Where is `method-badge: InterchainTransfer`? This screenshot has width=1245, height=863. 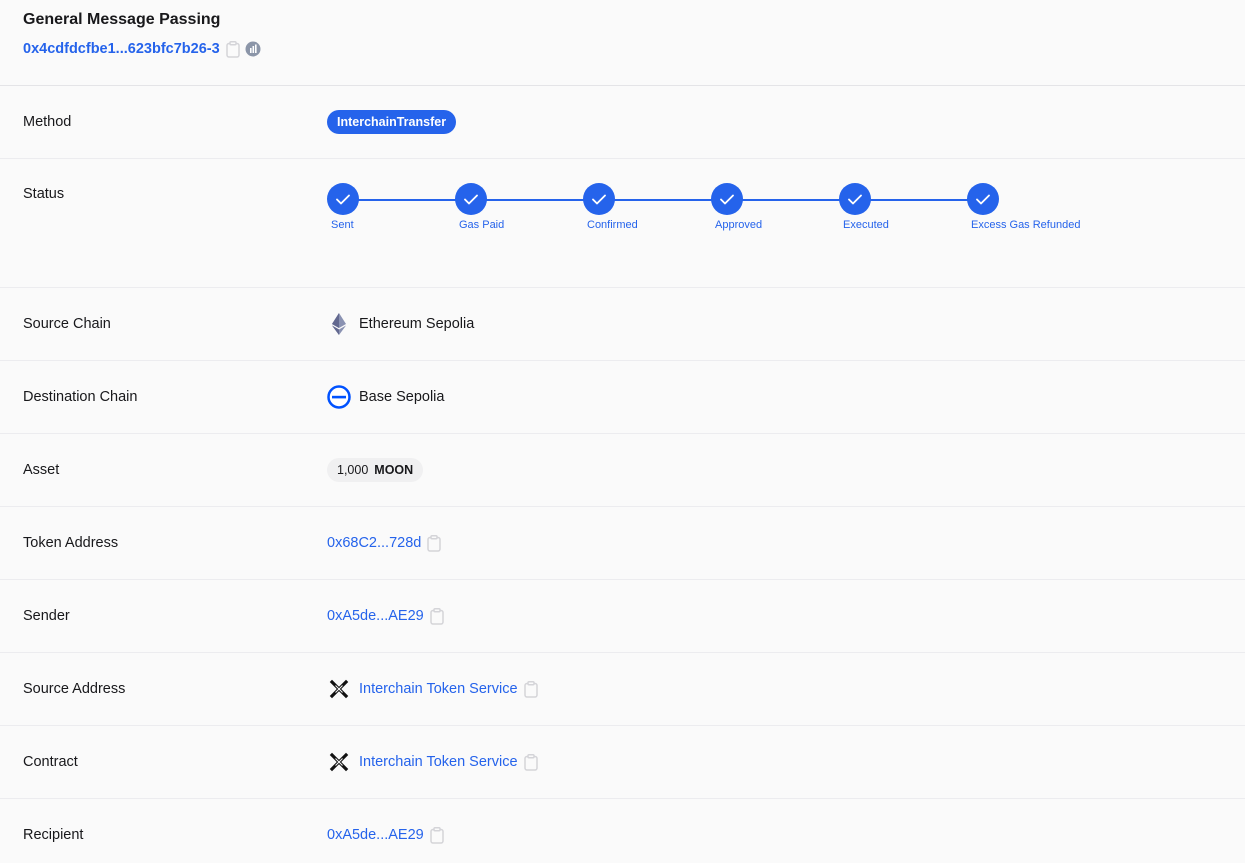 method-badge: InterchainTransfer is located at coordinates (392, 122).